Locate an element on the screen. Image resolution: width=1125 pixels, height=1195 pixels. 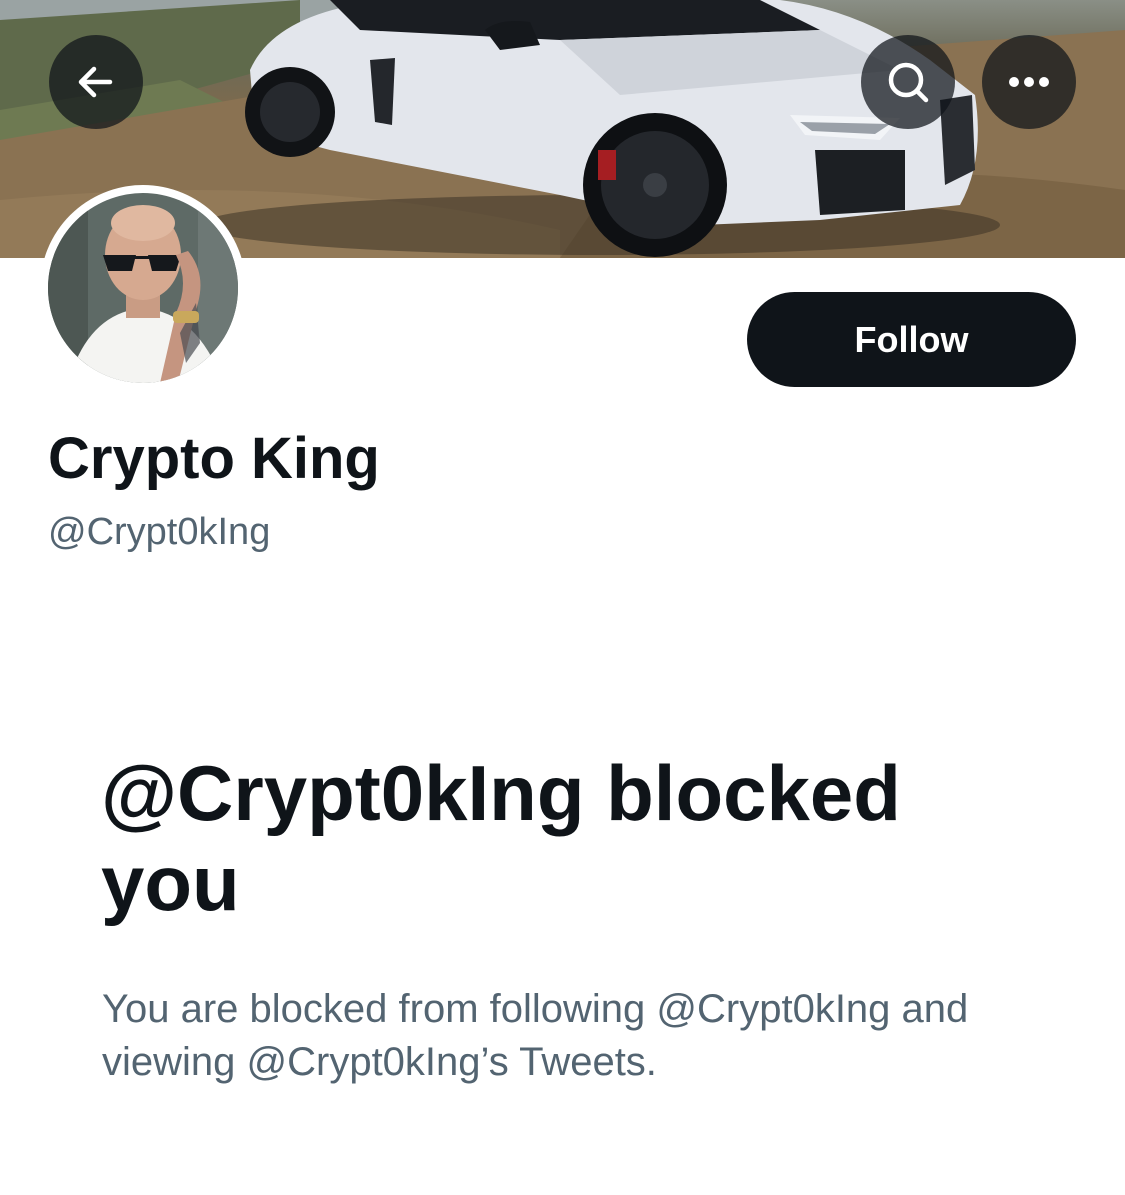
blocked-title: @Crypt0kIng blocked you is located at coordinates (501, 838).